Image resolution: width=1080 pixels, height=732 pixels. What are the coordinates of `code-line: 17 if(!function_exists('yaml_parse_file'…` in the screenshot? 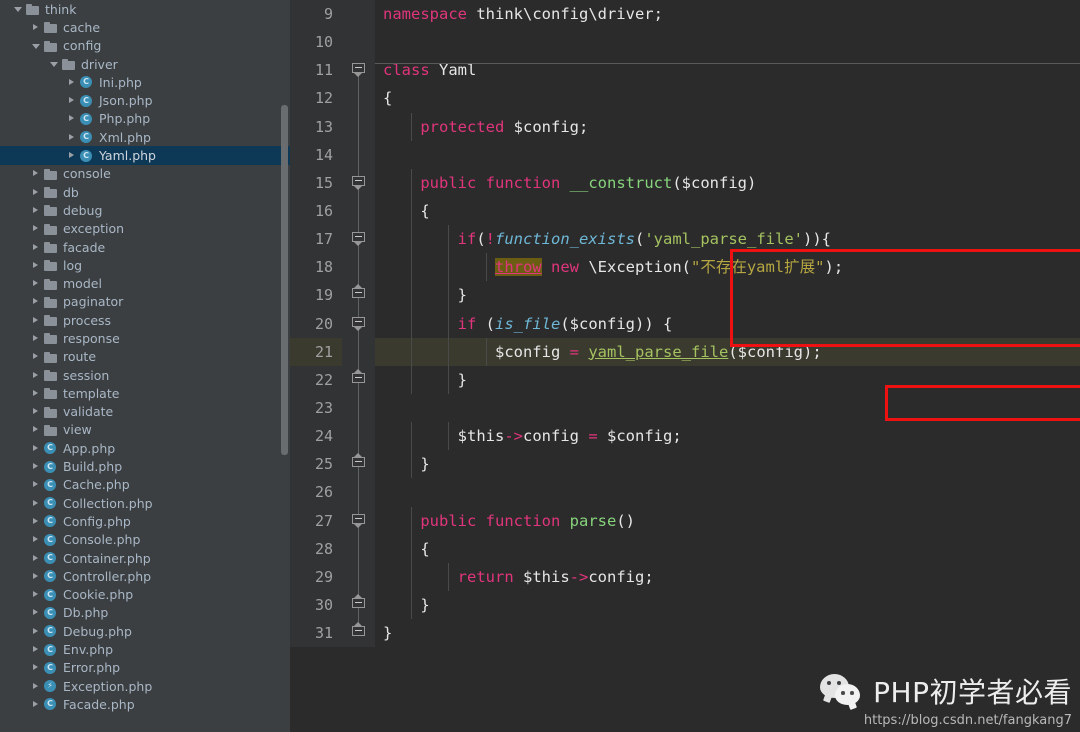 It's located at (685, 239).